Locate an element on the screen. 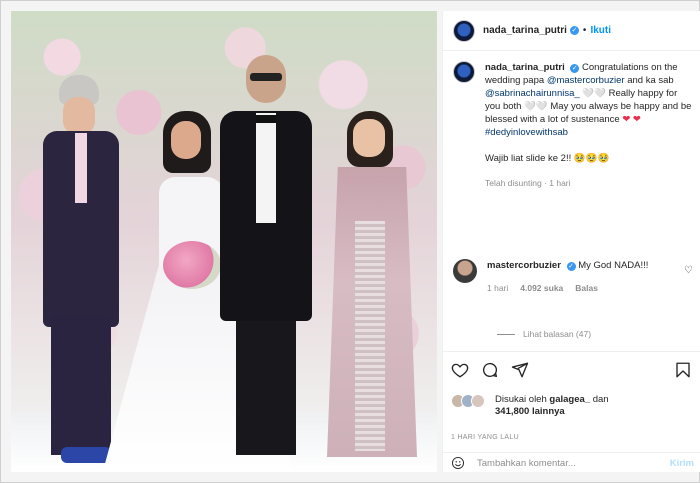 The image size is (700, 483). caption-meta: Telah disunting · 1 hari is located at coordinates (528, 183).